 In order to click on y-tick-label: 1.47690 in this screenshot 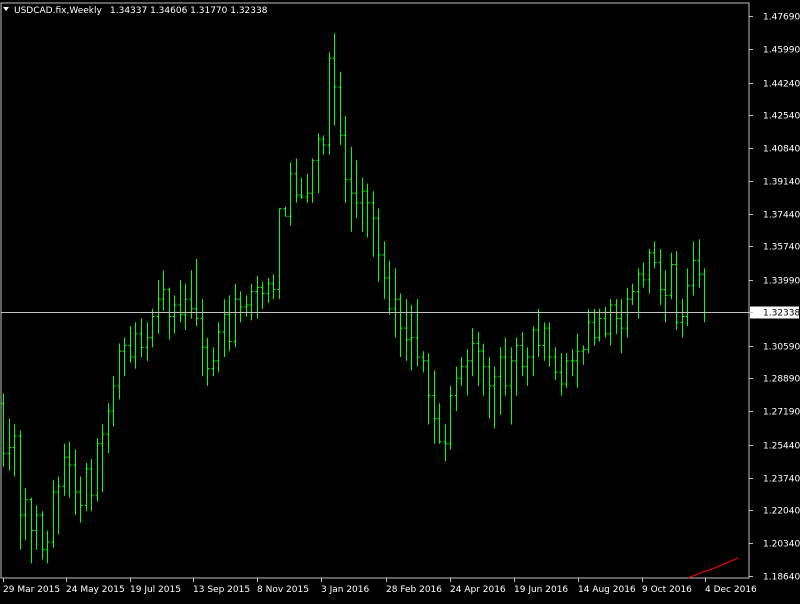, I will do `click(781, 18)`.